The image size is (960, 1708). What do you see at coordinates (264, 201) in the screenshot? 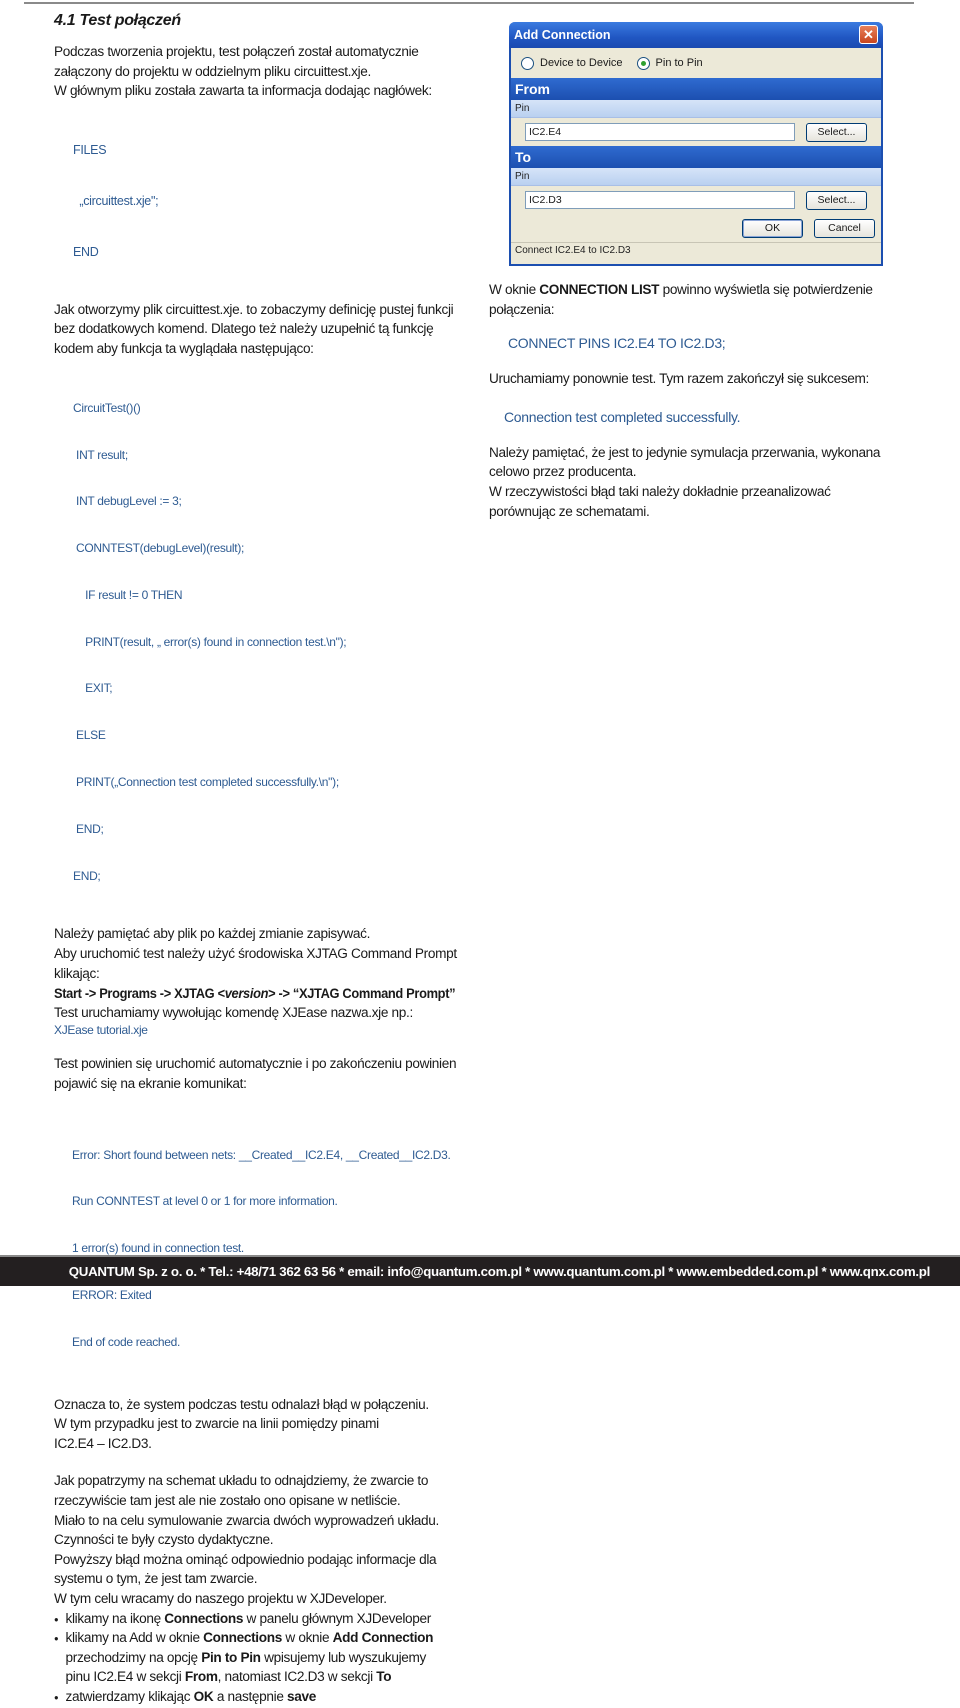
I see `files-code-block: FILES „circuittest.xje"; END` at bounding box center [264, 201].